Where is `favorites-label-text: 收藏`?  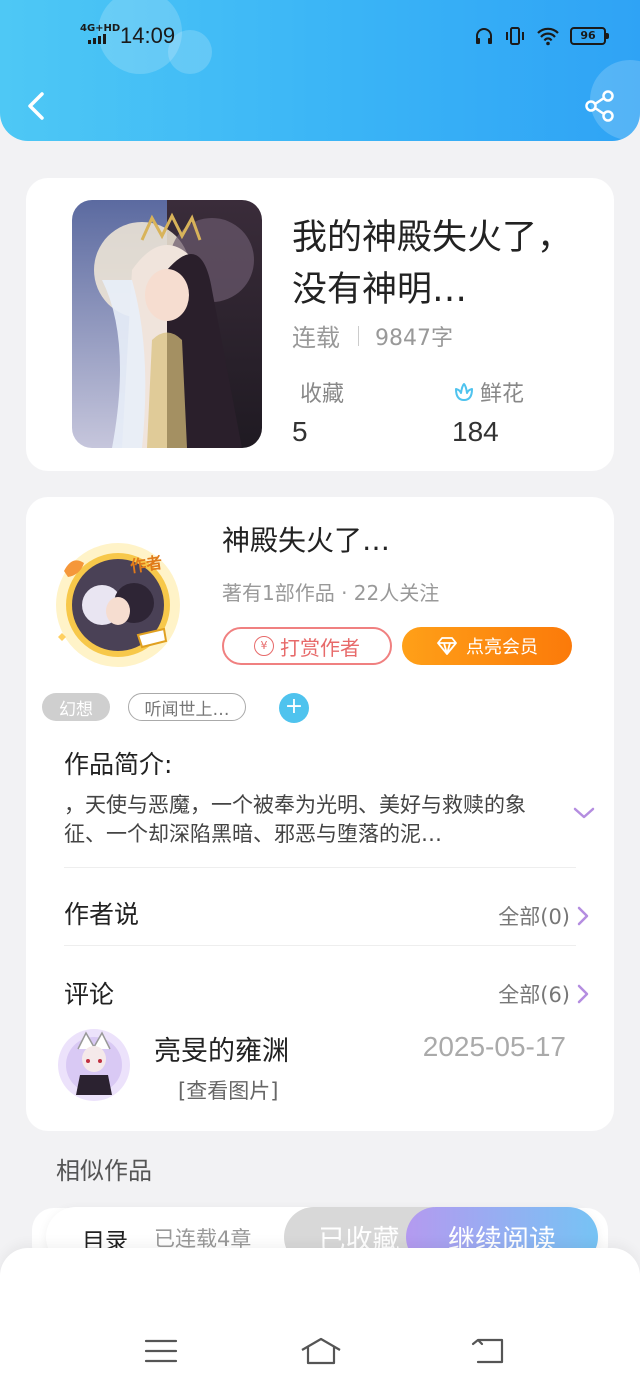
favorites-label-text: 收藏 is located at coordinates (322, 394).